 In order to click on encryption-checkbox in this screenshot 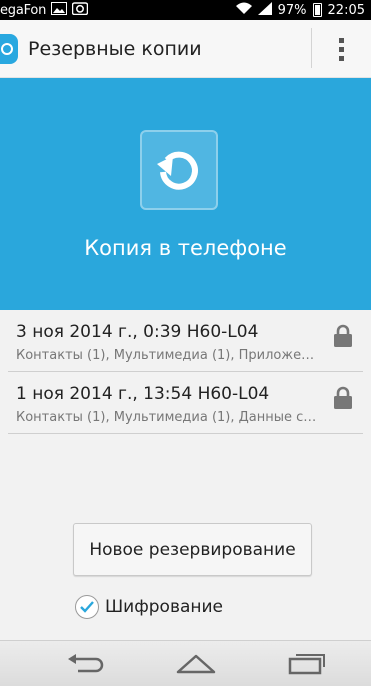, I will do `click(87, 607)`.